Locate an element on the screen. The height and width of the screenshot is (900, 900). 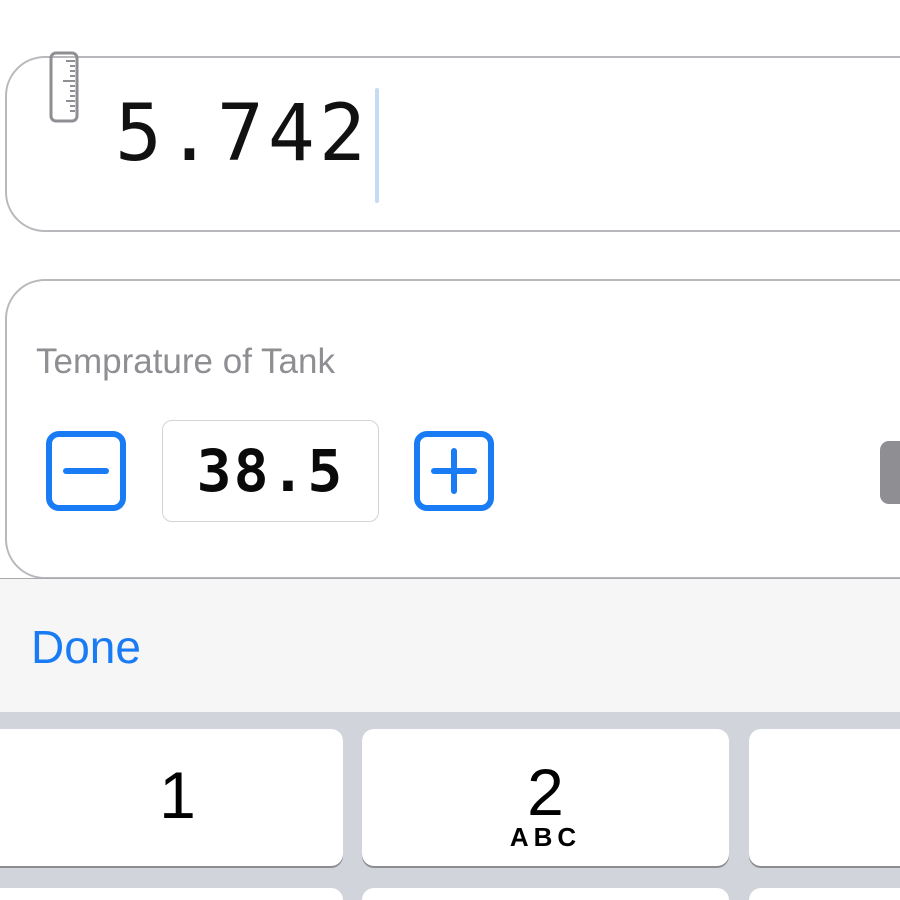
temperature-value-field: 38.5 is located at coordinates (270, 471).